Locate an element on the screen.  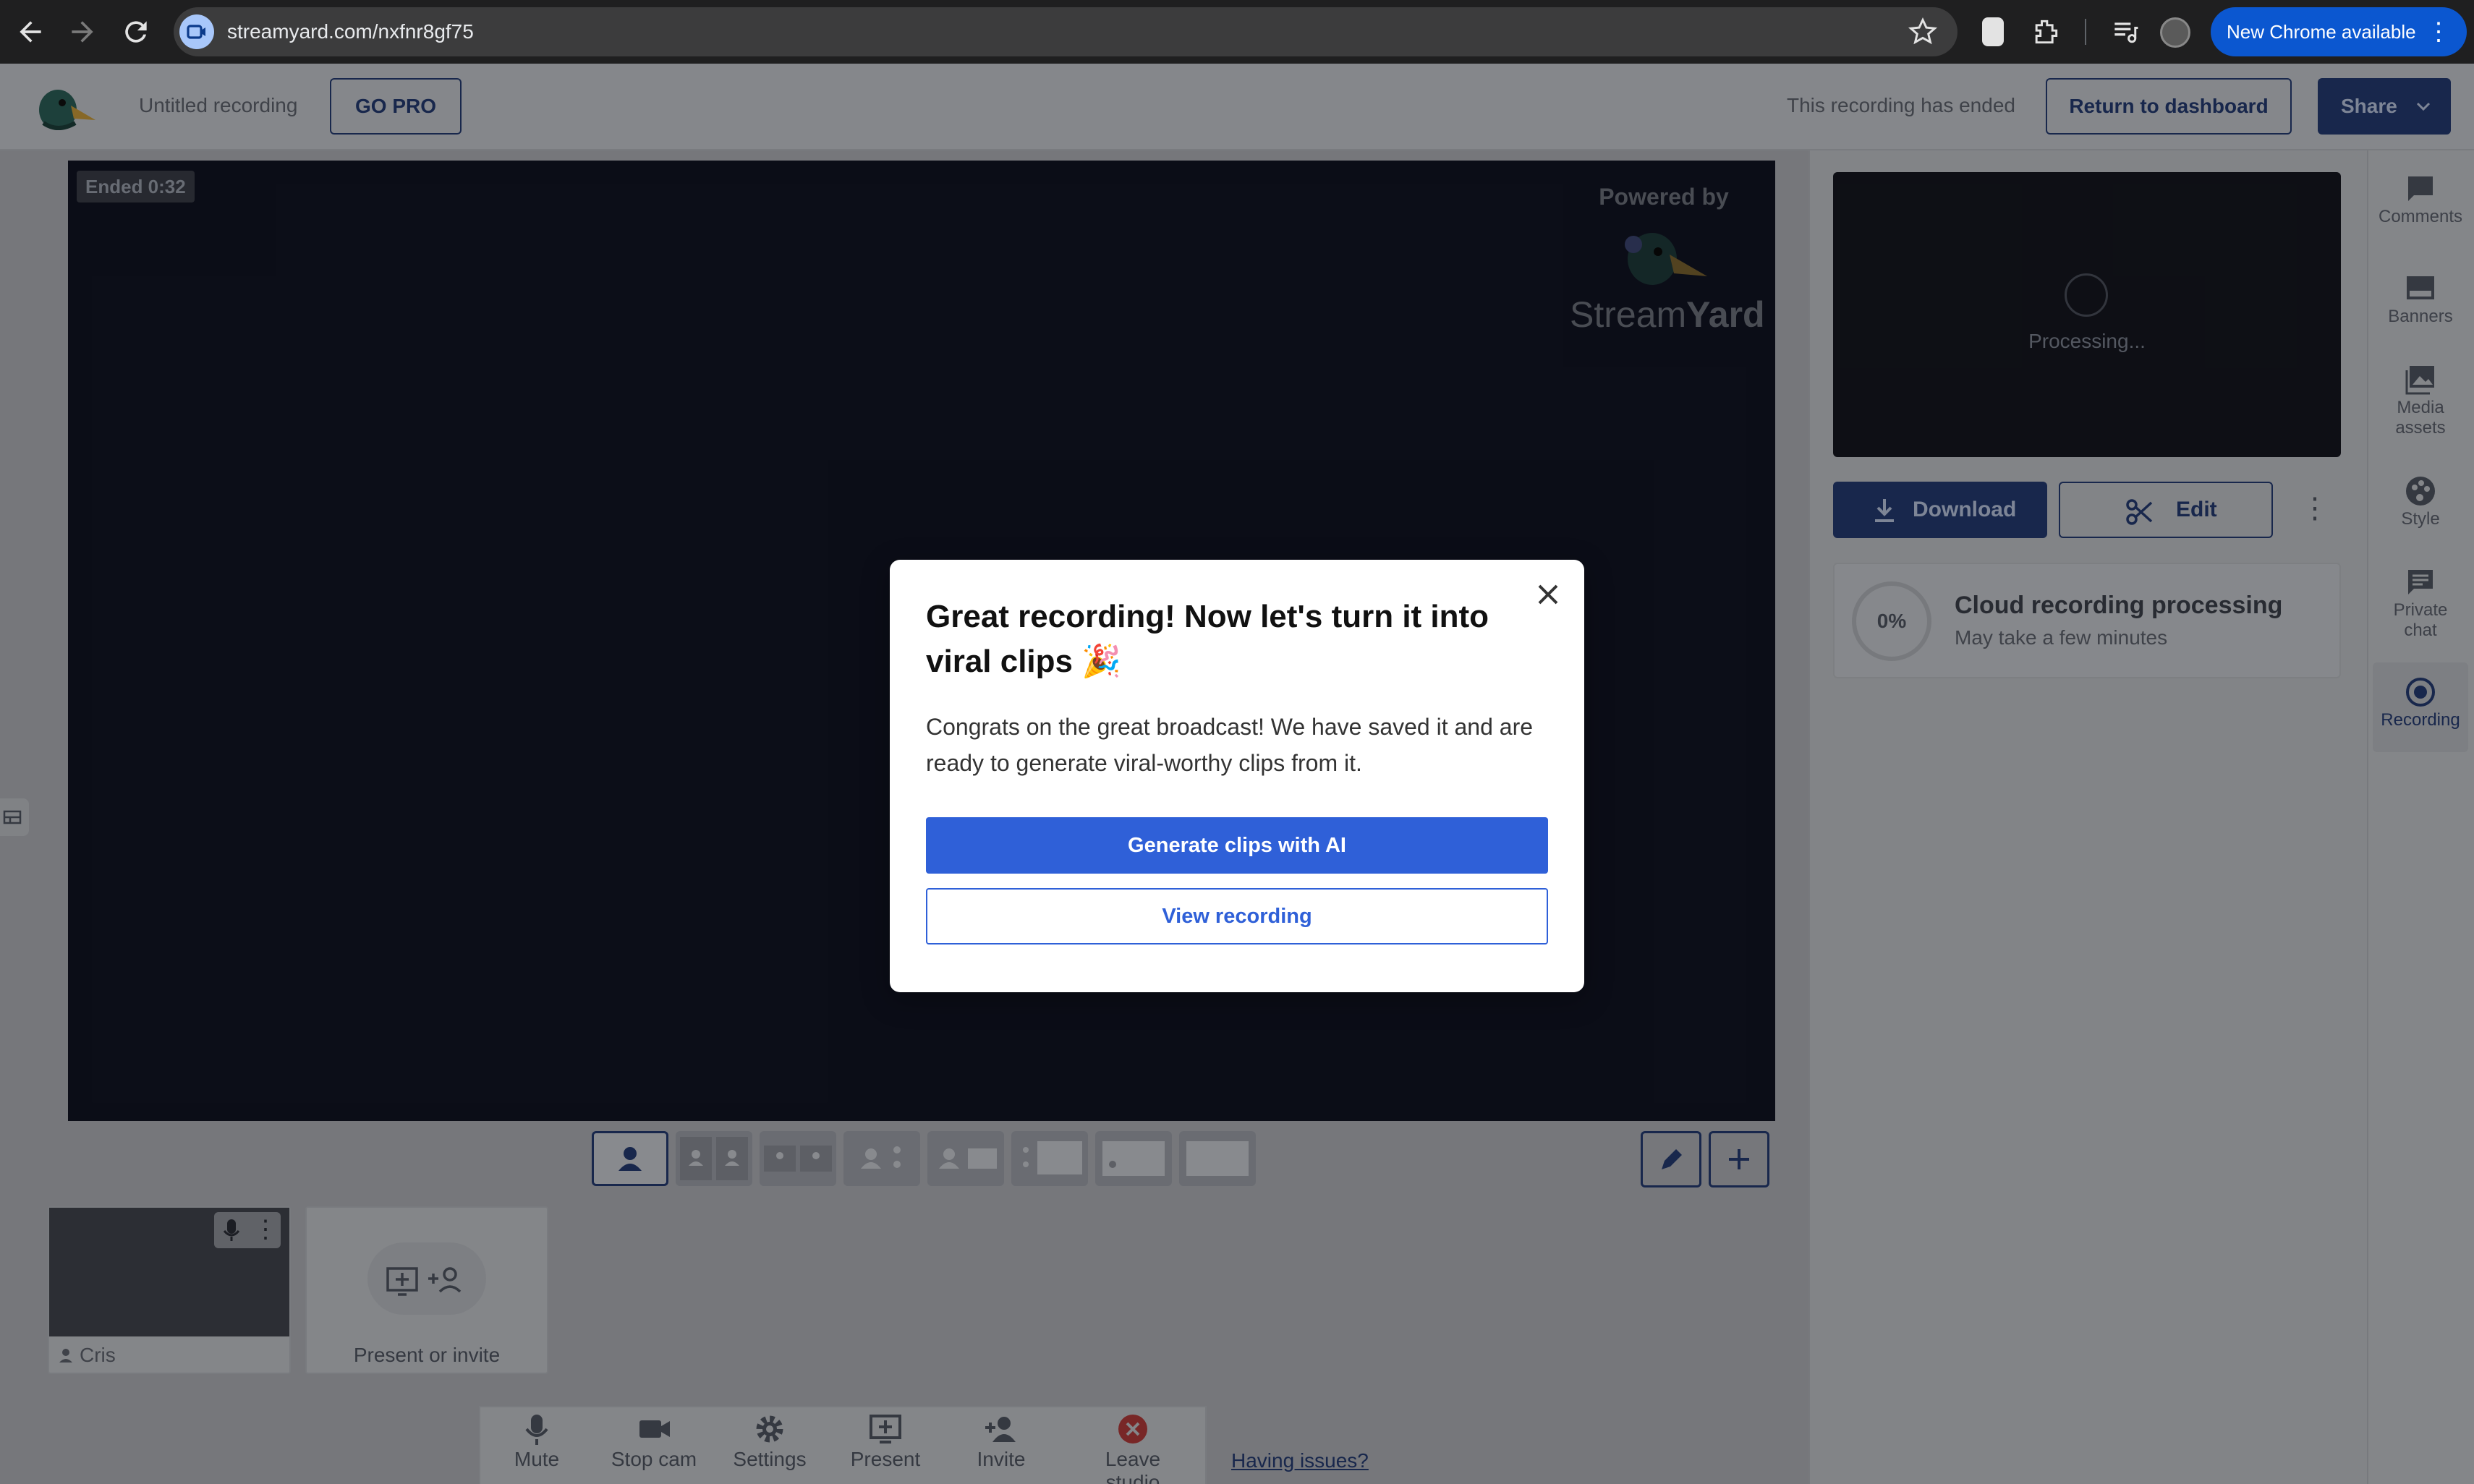
url-text: streamyard.com/nxfnr8gf75 is located at coordinates (350, 31).